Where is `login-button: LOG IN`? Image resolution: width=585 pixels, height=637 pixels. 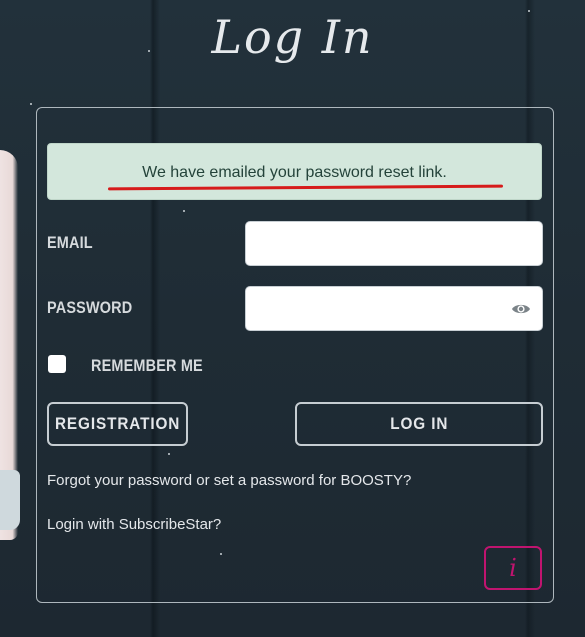 login-button: LOG IN is located at coordinates (419, 424).